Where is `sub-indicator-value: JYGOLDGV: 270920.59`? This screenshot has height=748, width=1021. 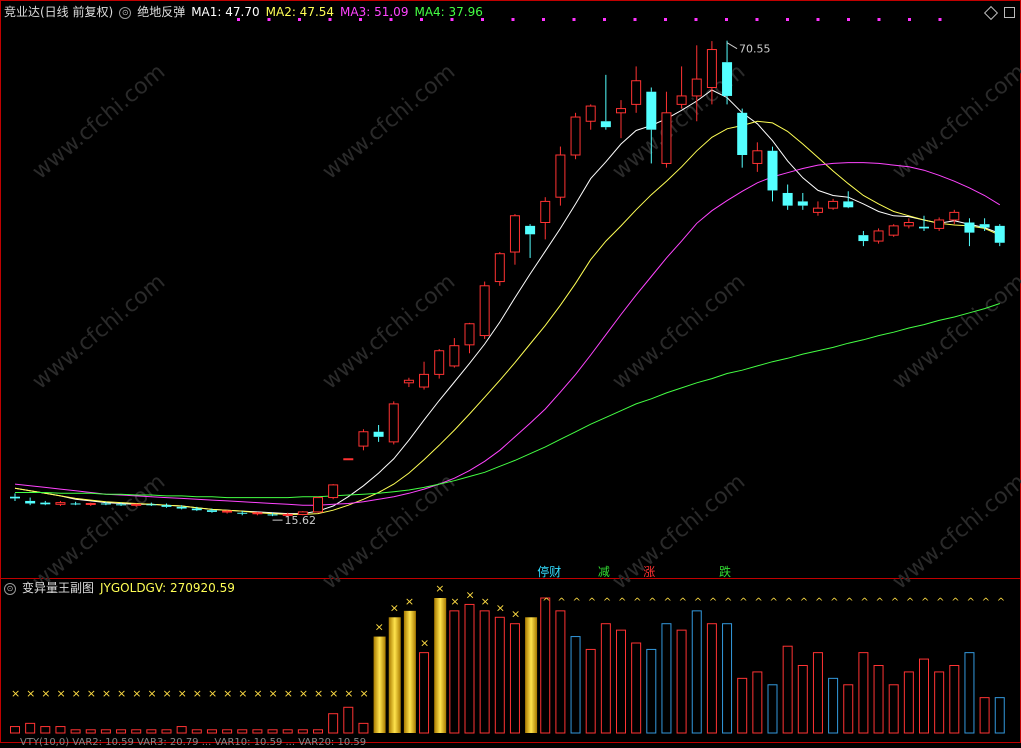 sub-indicator-value: JYGOLDGV: 270920.59 is located at coordinates (167, 588).